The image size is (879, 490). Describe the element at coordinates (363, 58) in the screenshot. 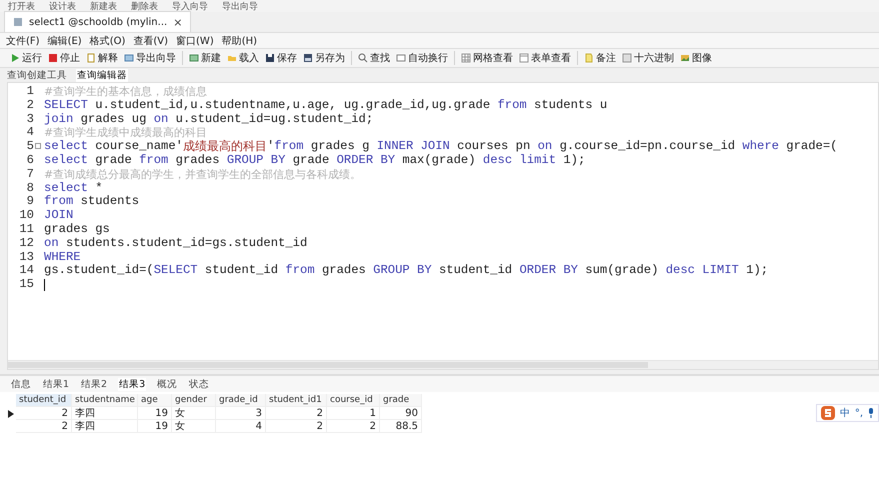

I see `search-icon` at that location.